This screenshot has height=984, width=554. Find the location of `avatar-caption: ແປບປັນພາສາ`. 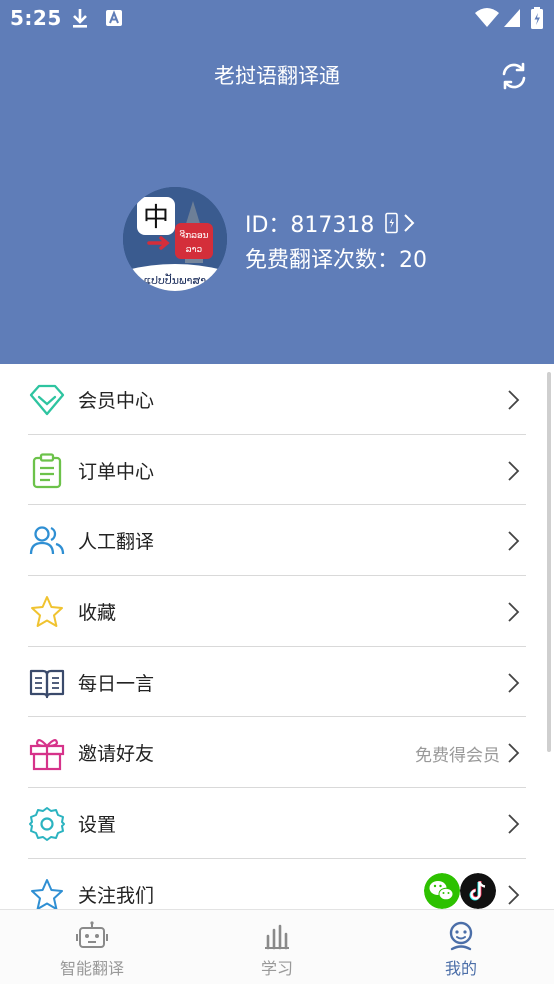

avatar-caption: ແປບປັນພາສາ is located at coordinates (175, 280).